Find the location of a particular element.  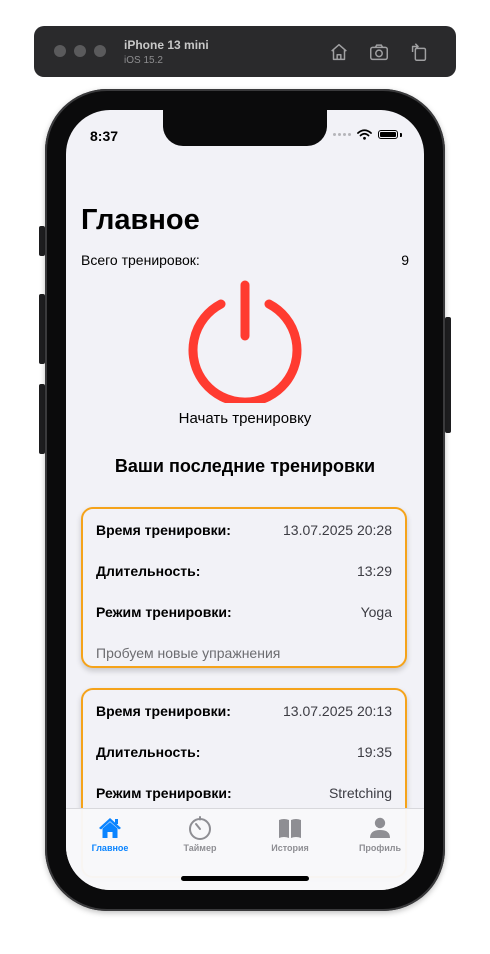

workout-mode-row: Режим тренировки: Yoga is located at coordinates (244, 614).